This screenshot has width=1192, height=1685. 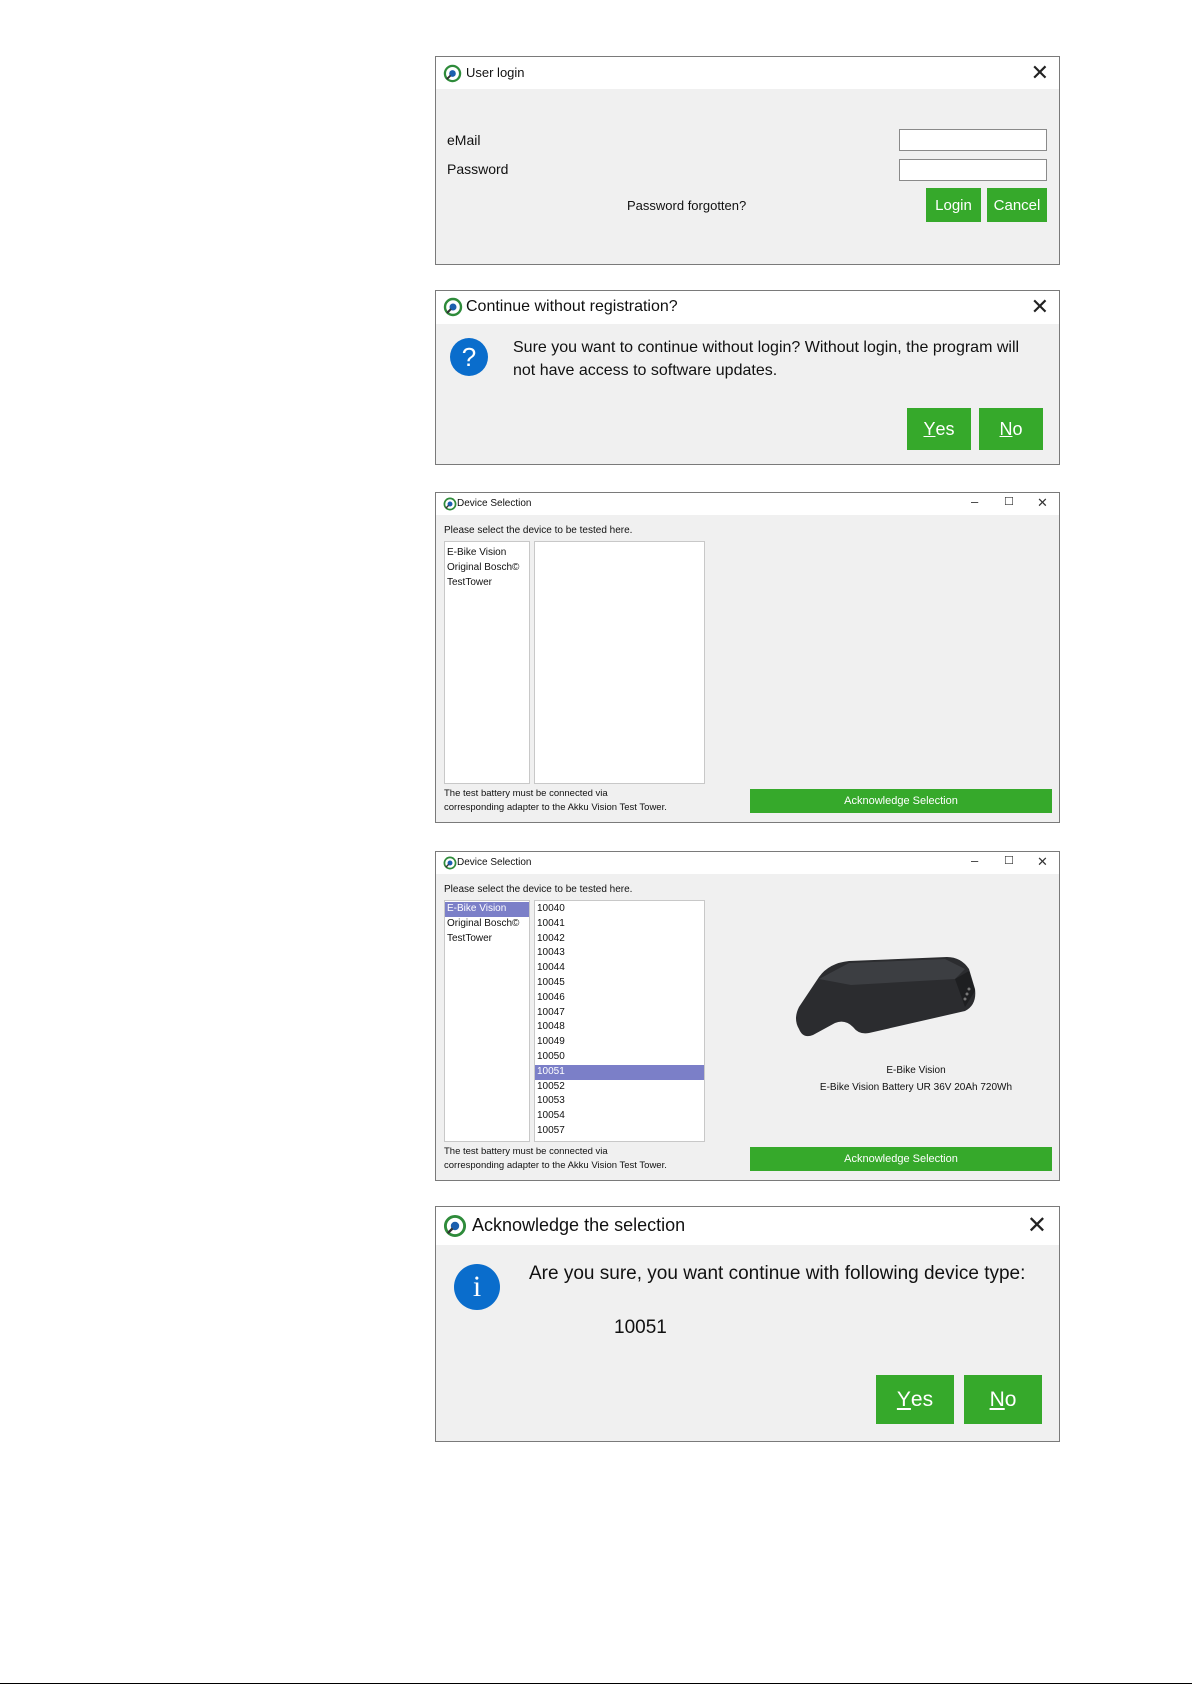 I want to click on battery-product-image, so click(x=886, y=997).